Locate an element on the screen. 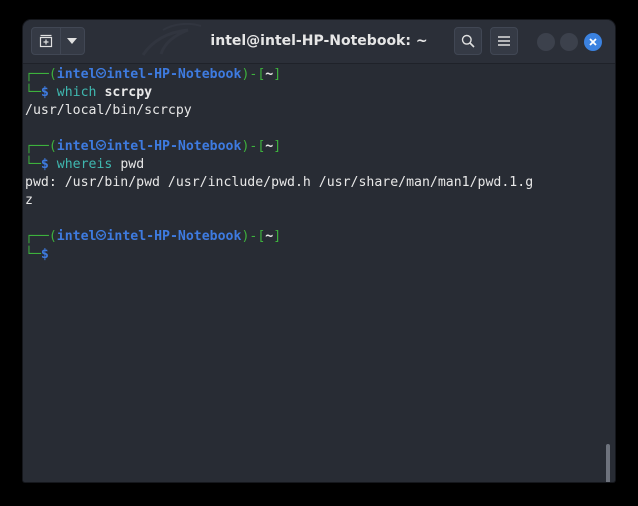  main-menu-button is located at coordinates (504, 41).